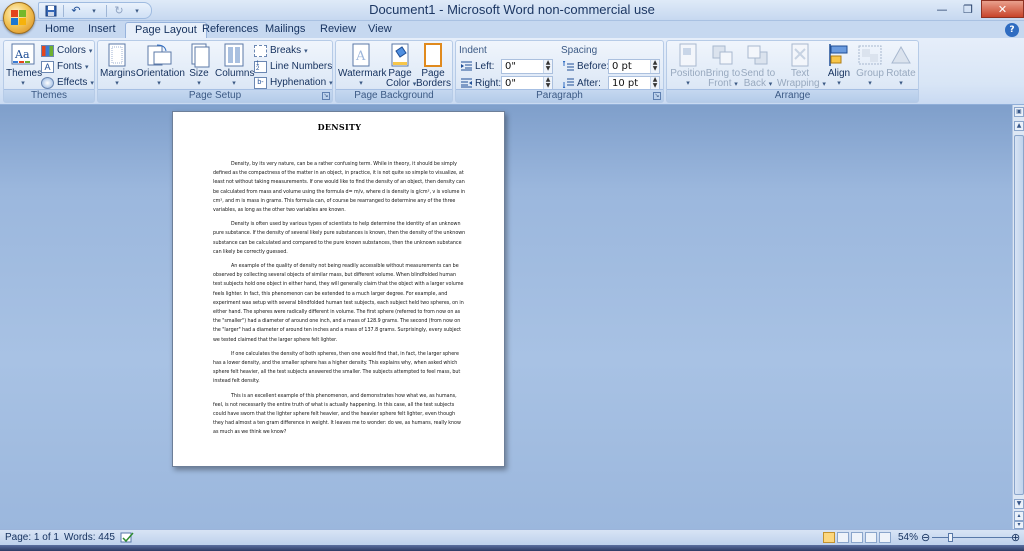 The image size is (1024, 551). I want to click on page-setup-launcher-icon: ↘, so click(326, 96).